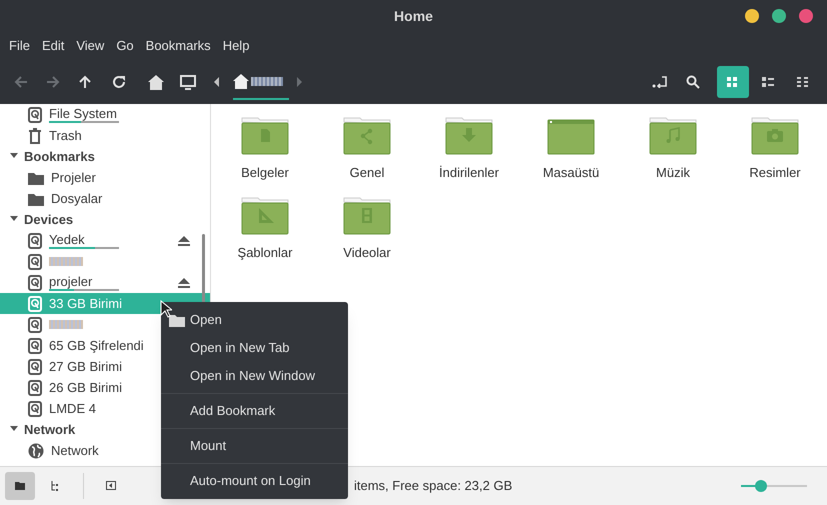 Image resolution: width=827 pixels, height=505 pixels. What do you see at coordinates (56, 486) in the screenshot?
I see `tree-icon` at bounding box center [56, 486].